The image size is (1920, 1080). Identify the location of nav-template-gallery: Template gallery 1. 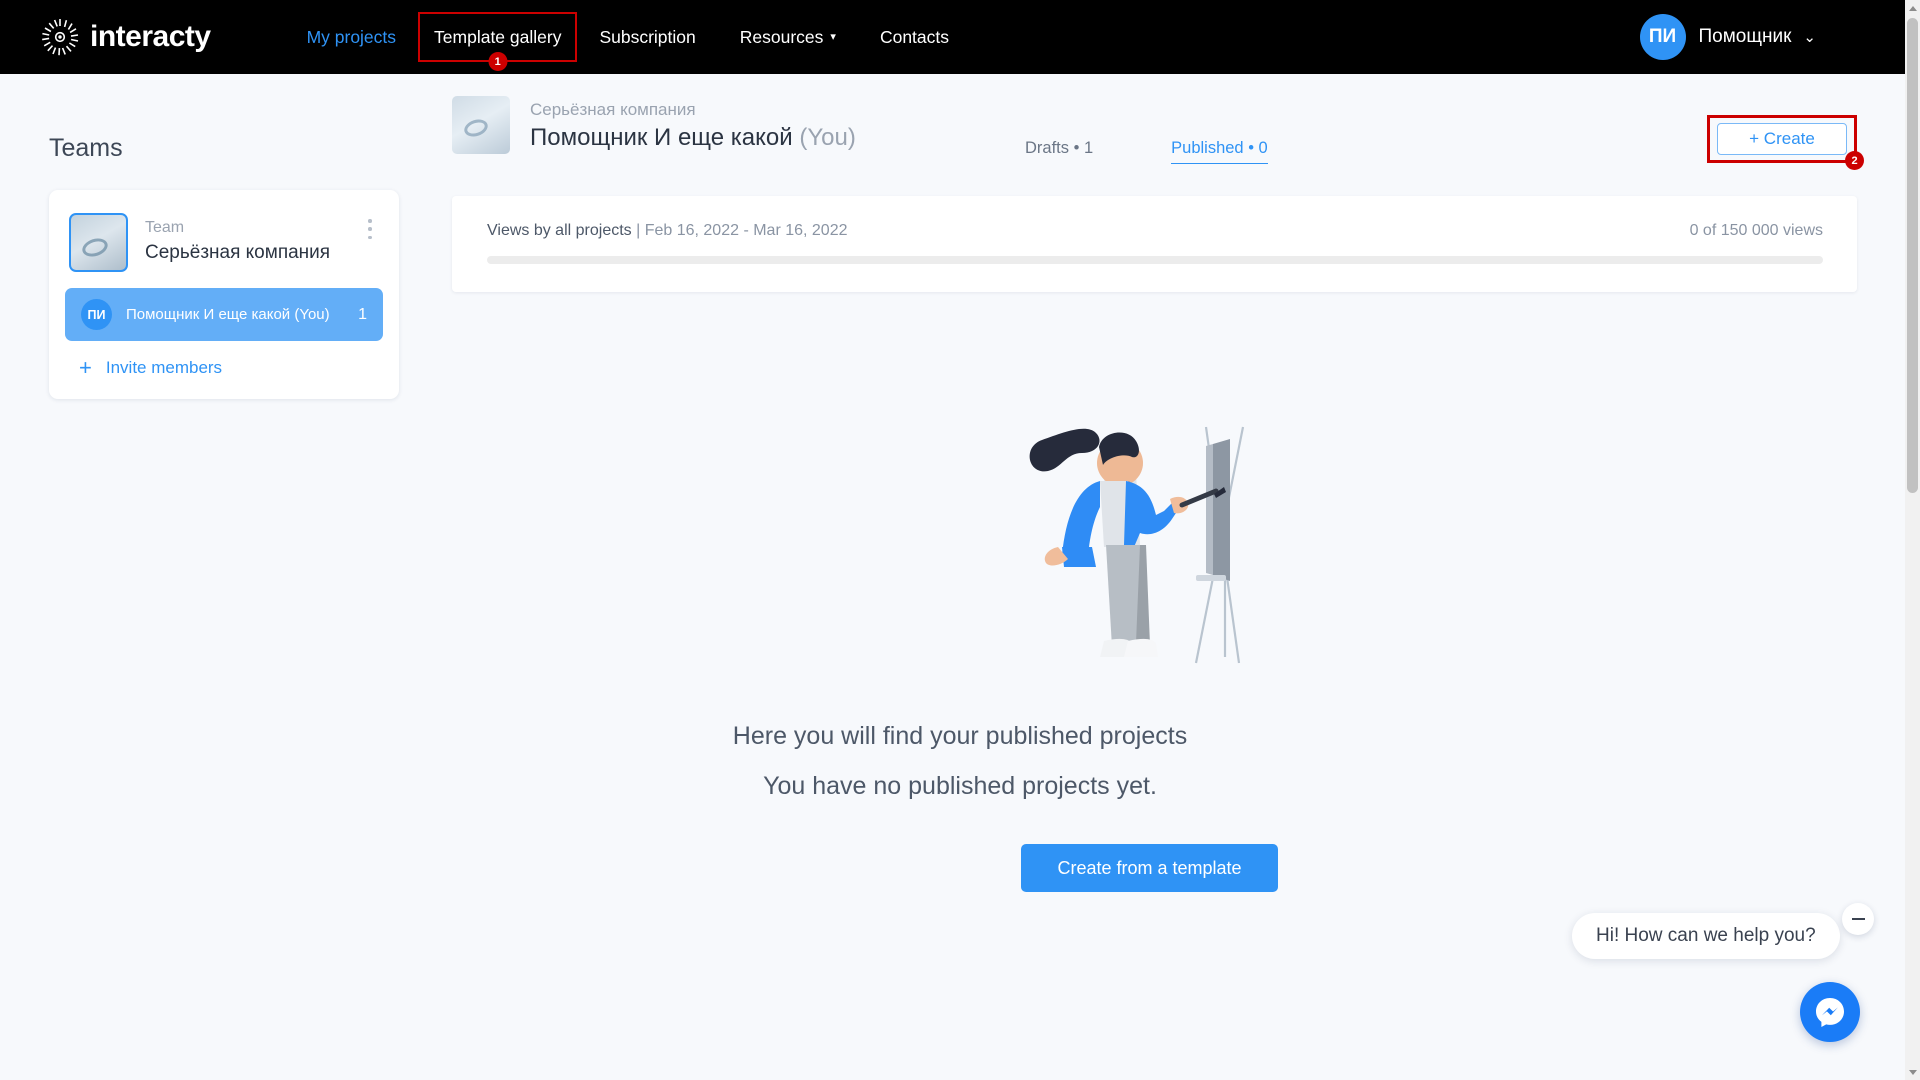
(498, 41).